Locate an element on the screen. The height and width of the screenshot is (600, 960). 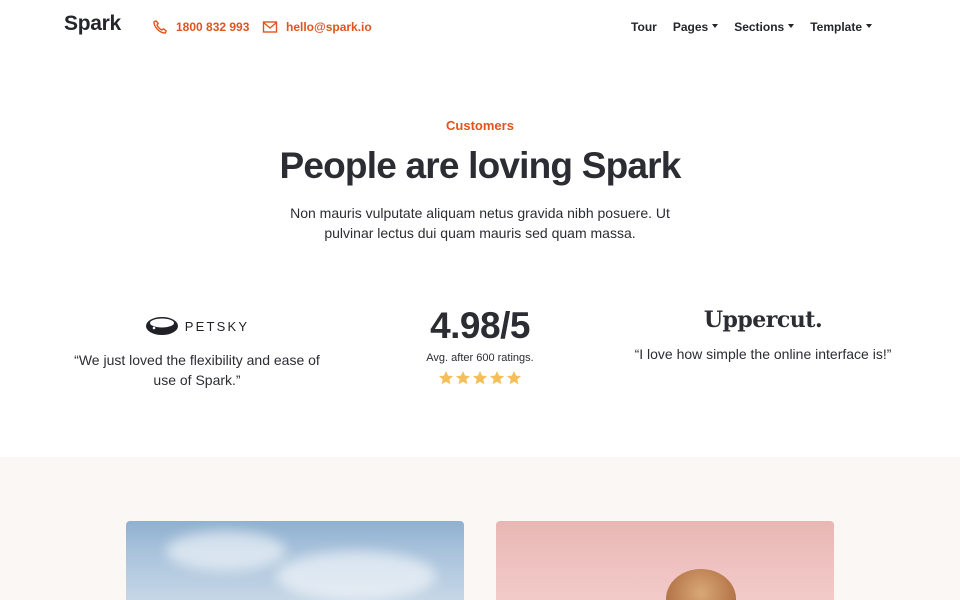
person-hair-shape is located at coordinates (701, 584).